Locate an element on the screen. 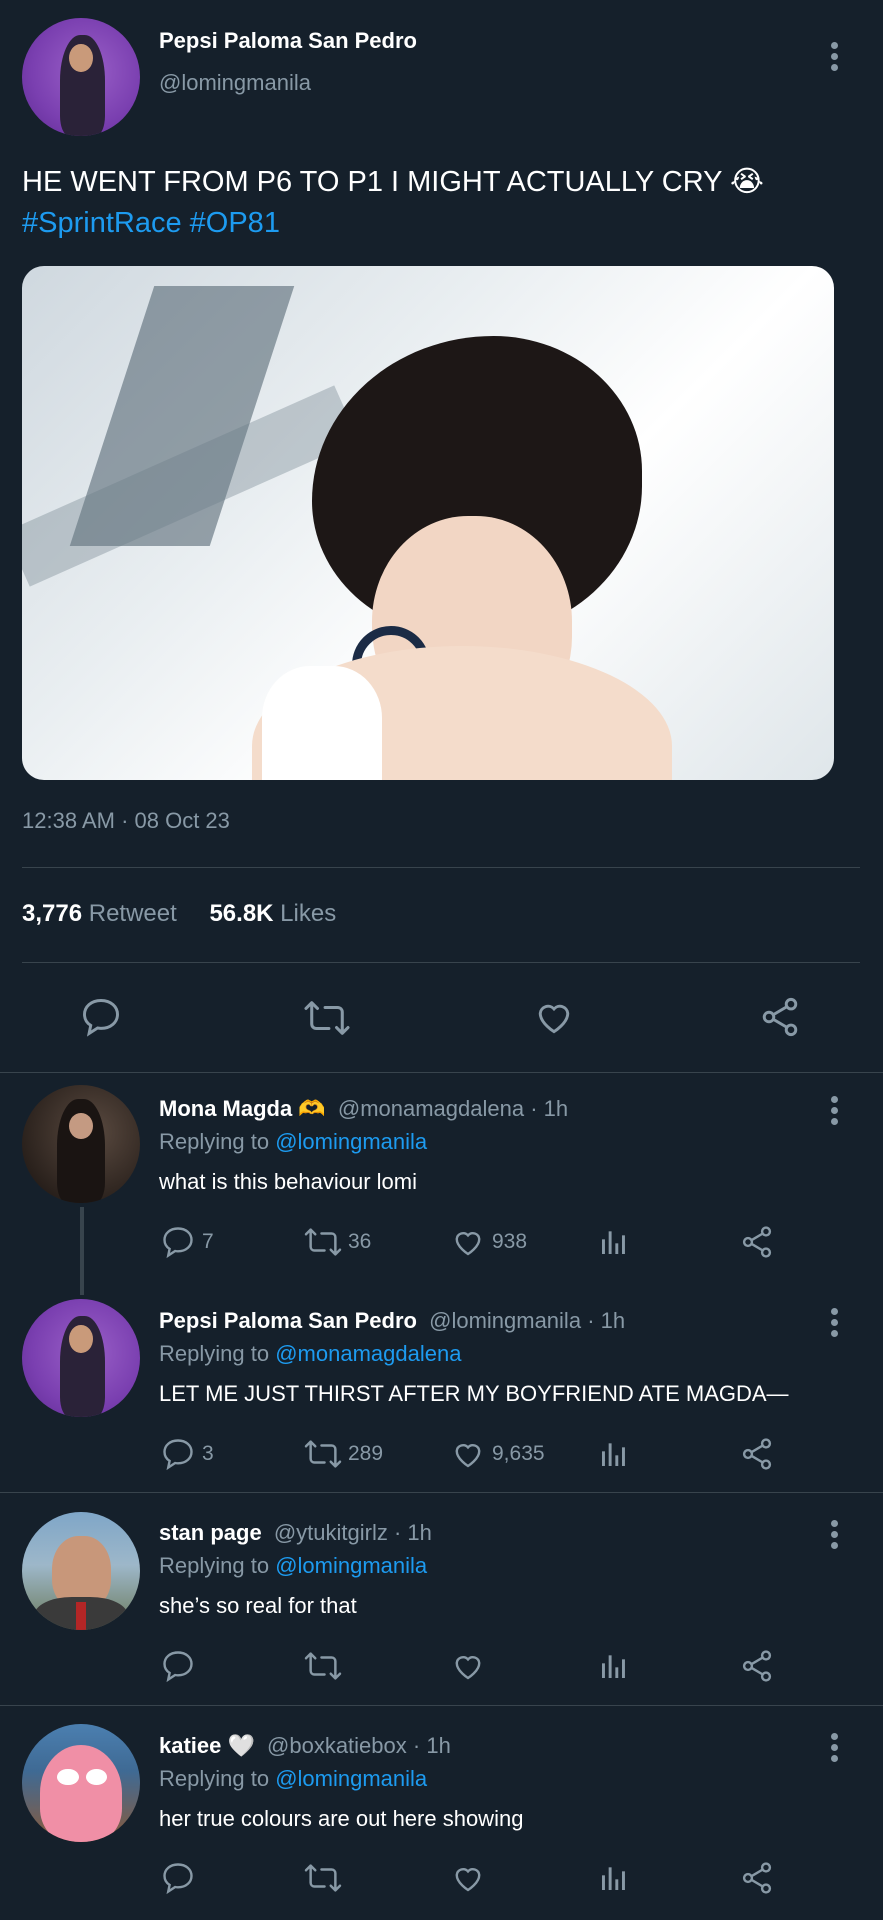  reply-button: 7 is located at coordinates (186, 1242).